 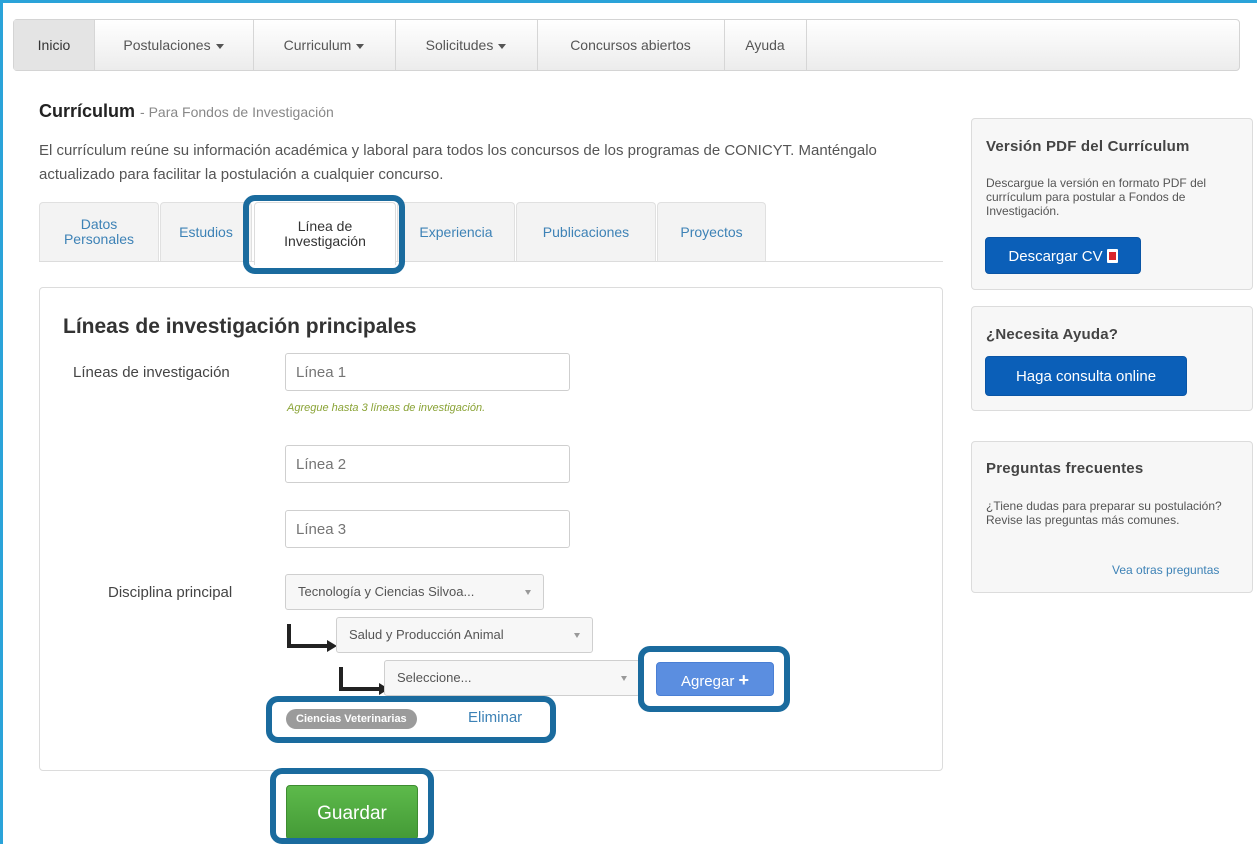 I want to click on subdisciplina-select-value: Salud y Producción Animal, so click(x=426, y=634).